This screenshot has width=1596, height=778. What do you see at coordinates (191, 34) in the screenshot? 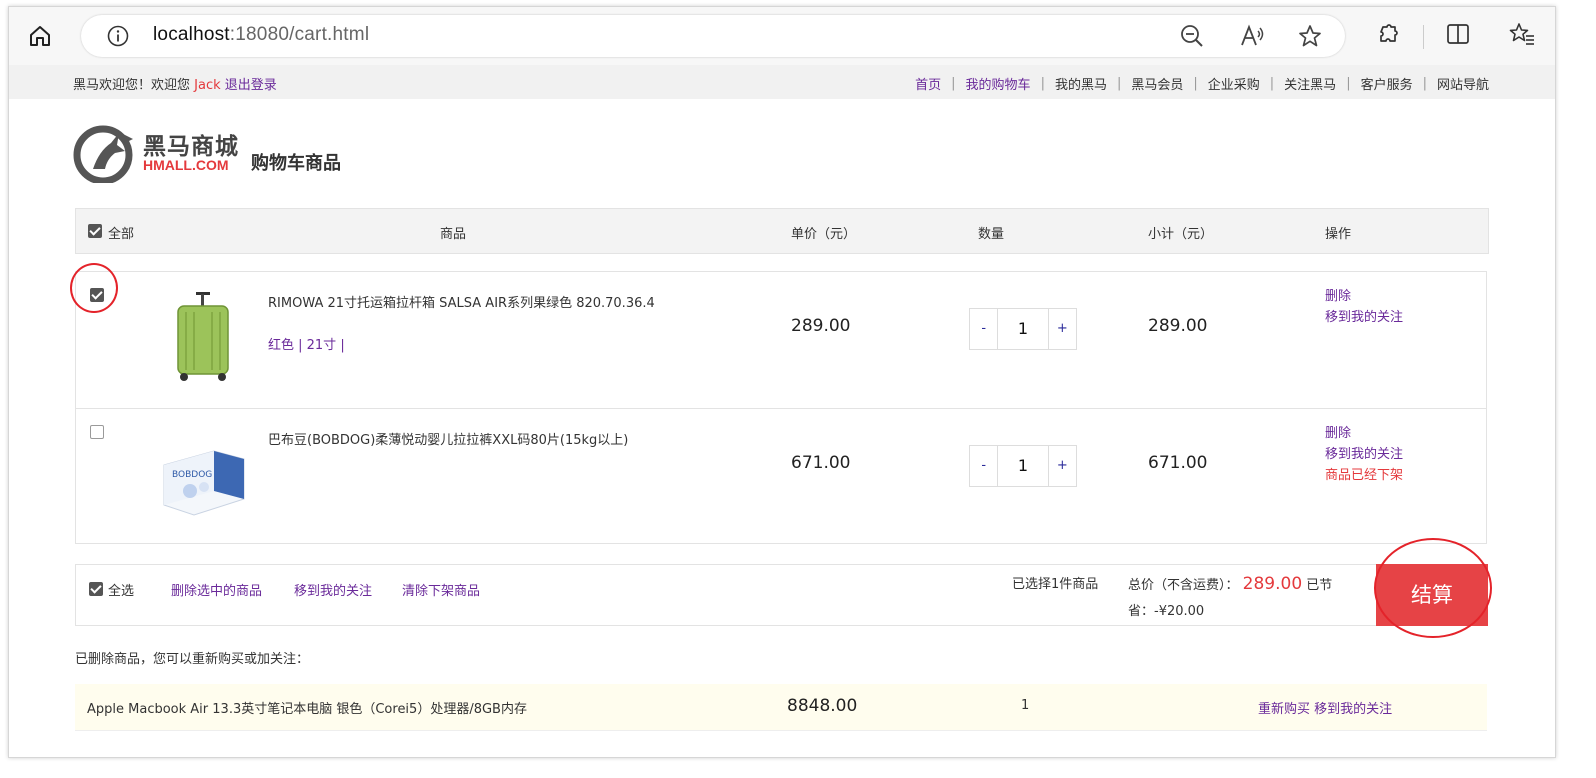
I see `url-host: localhost` at bounding box center [191, 34].